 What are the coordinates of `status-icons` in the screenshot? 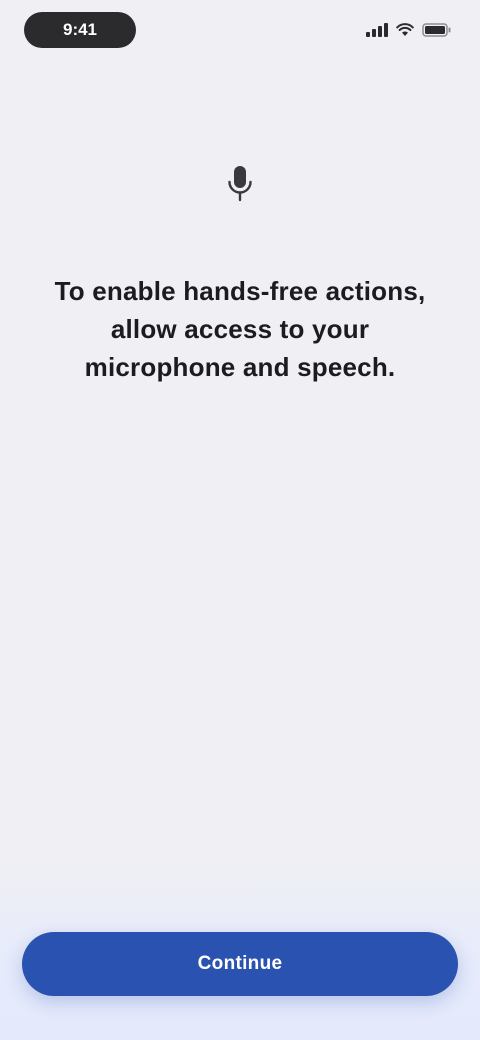 It's located at (409, 30).